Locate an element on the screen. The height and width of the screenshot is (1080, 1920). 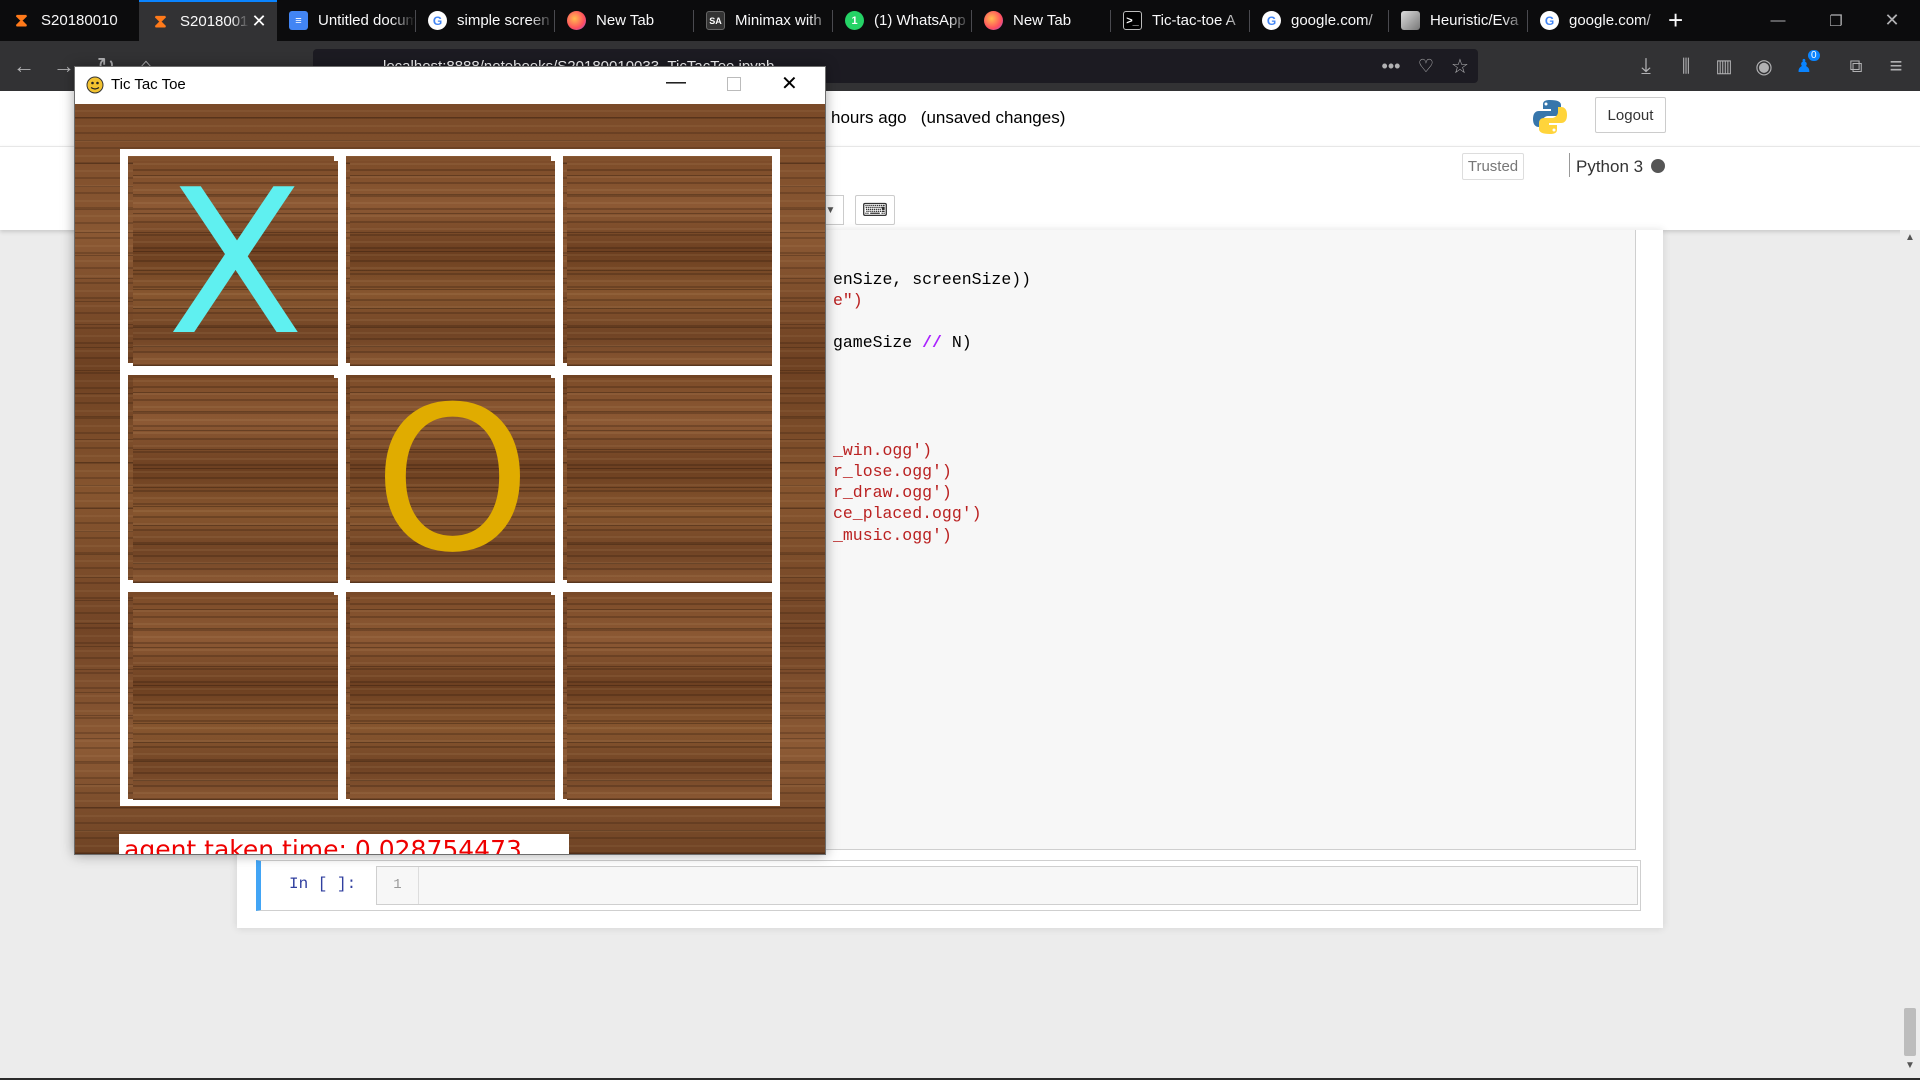
browser-tab-6: SA Minimax with is located at coordinates (763, 20).